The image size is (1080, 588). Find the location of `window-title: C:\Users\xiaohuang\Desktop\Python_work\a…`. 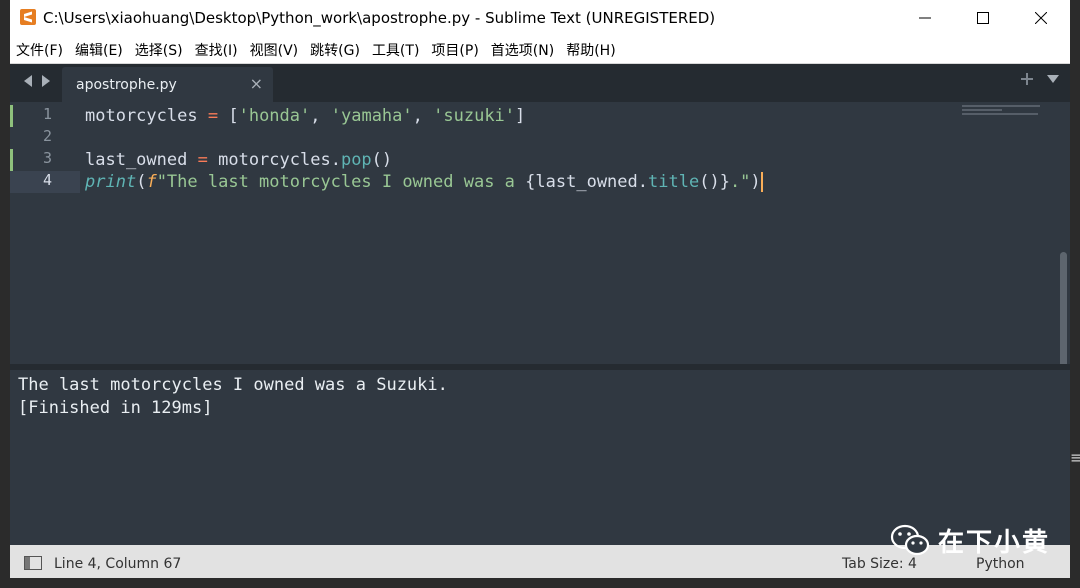

window-title: C:\Users\xiaohuang\Desktop\Python_work\a… is located at coordinates (379, 18).